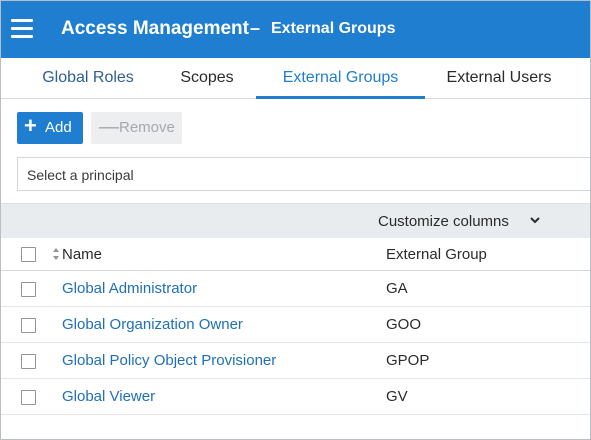 The image size is (591, 440). I want to click on table-row: Global Organization Owner GOO, so click(295, 325).